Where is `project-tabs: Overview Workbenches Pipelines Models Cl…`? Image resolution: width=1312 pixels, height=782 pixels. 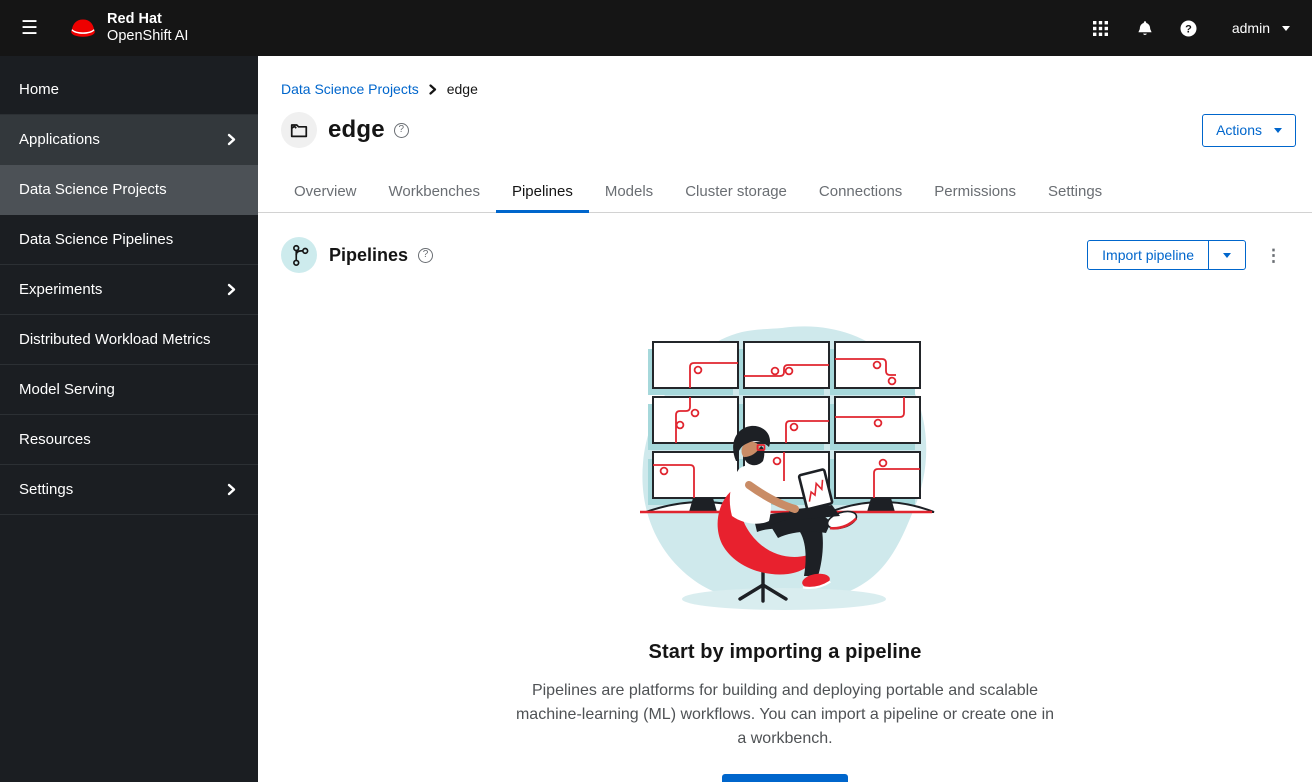
project-tabs: Overview Workbenches Pipelines Models Cl… is located at coordinates (785, 193).